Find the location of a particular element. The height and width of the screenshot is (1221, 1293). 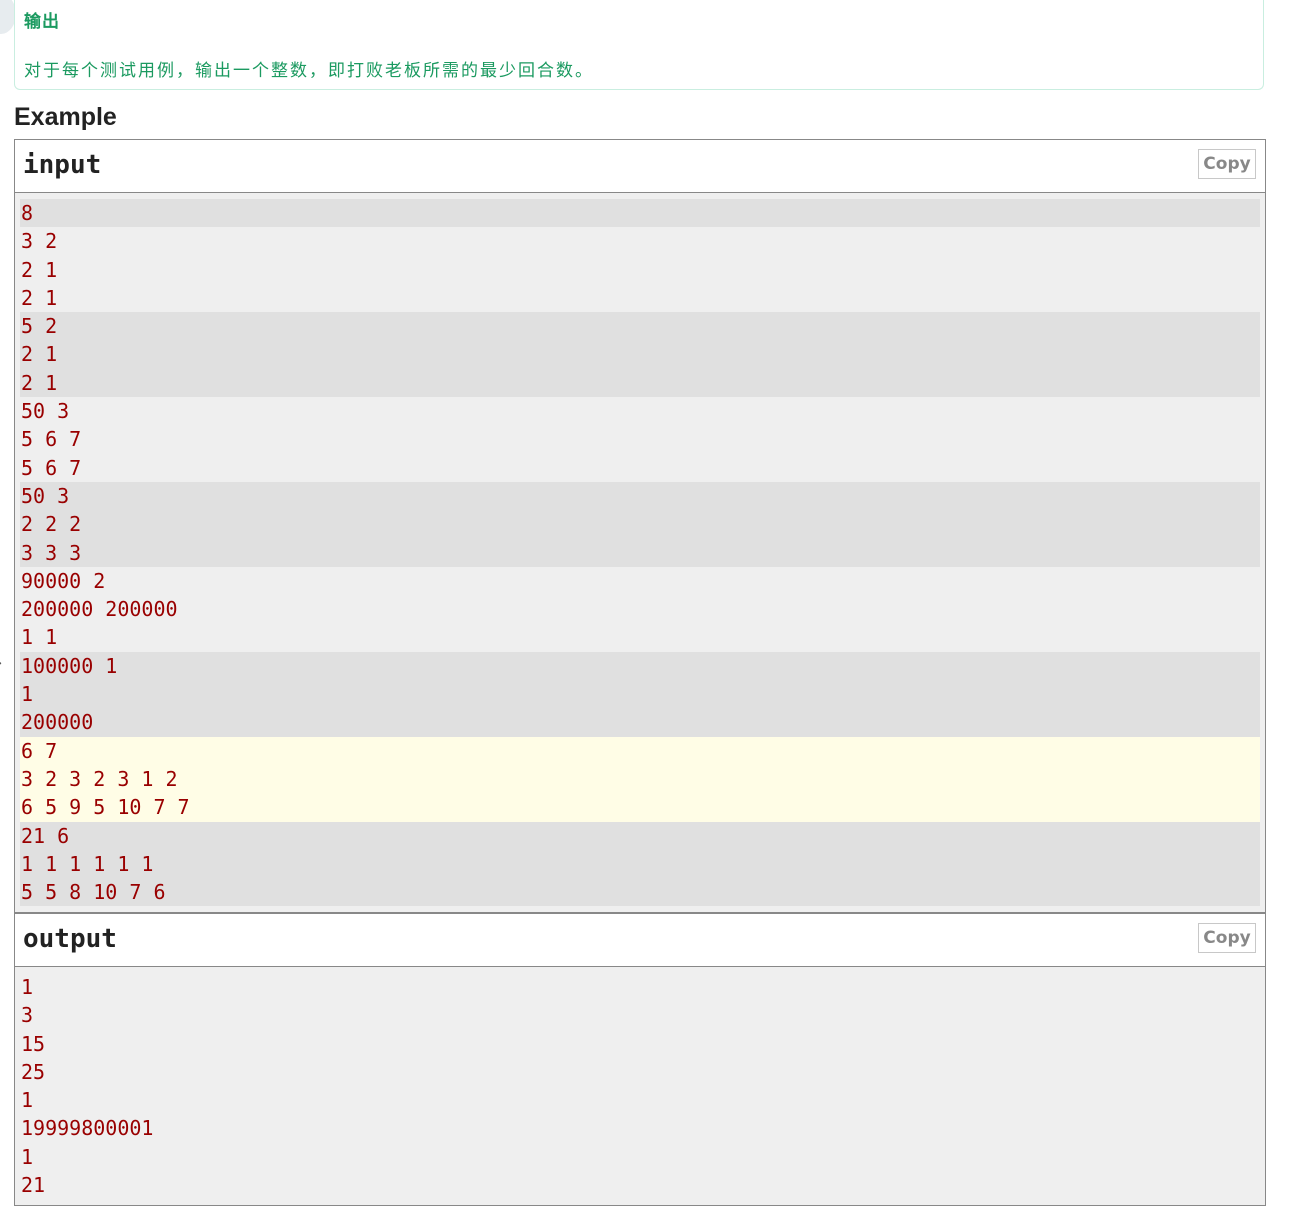

sample-input-line: 200000 200000 is located at coordinates (99, 609).